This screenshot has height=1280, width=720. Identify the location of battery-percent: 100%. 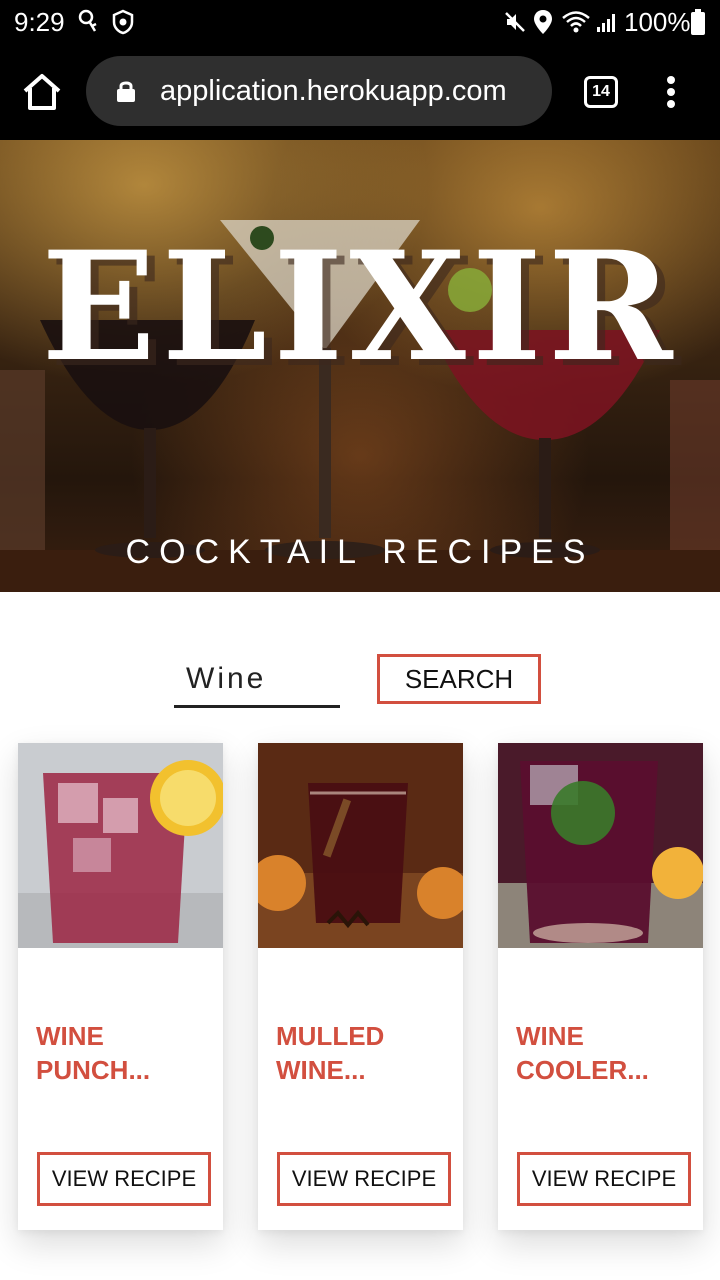
(657, 22).